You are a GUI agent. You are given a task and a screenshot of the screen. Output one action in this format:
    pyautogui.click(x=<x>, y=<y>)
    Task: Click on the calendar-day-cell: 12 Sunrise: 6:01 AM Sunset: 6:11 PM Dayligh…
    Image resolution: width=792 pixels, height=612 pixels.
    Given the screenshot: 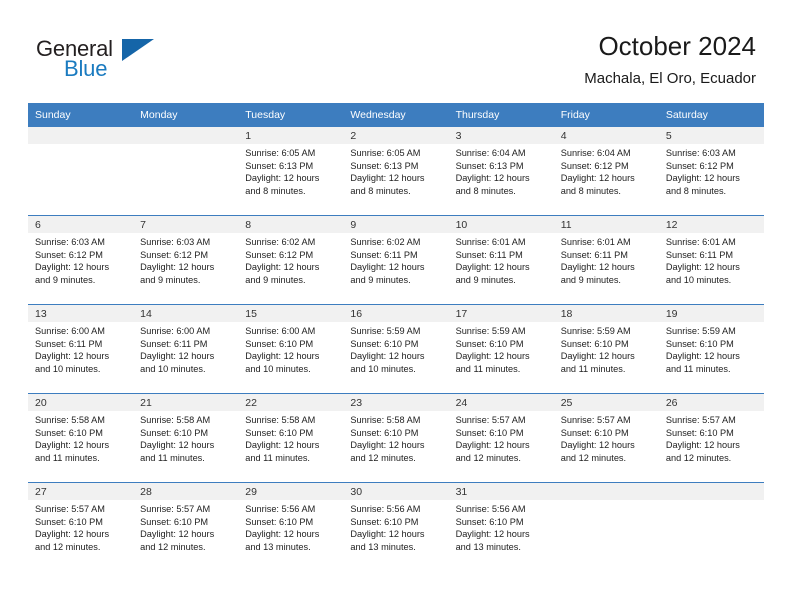 What is the action you would take?
    pyautogui.click(x=711, y=260)
    